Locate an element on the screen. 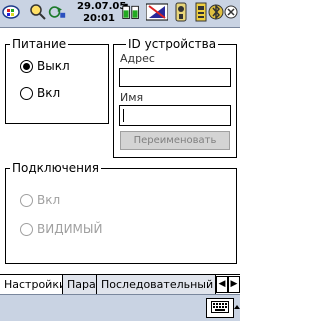  power-on-radio: Вкл is located at coordinates (40, 93).